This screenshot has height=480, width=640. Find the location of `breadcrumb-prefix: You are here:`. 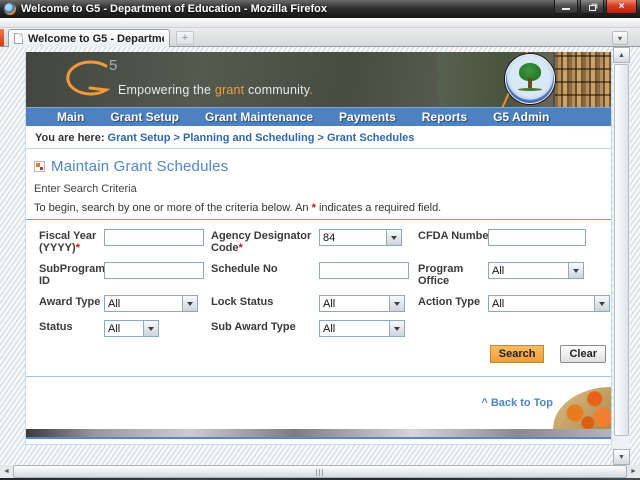

breadcrumb-prefix: You are here: is located at coordinates (71, 138).